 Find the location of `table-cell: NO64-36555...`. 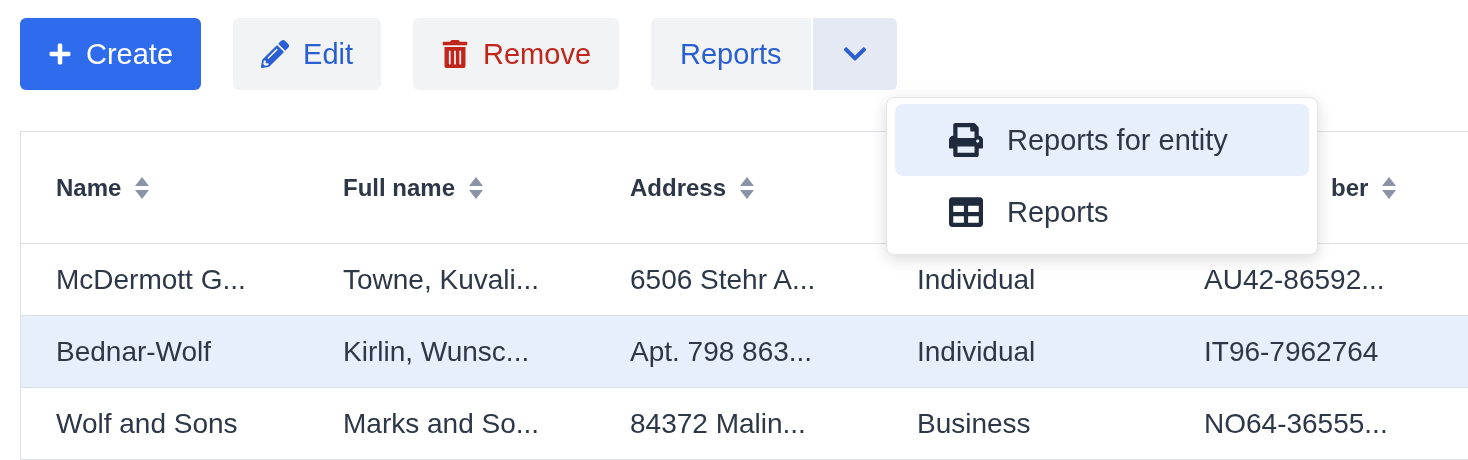

table-cell: NO64-36555... is located at coordinates (1296, 423).